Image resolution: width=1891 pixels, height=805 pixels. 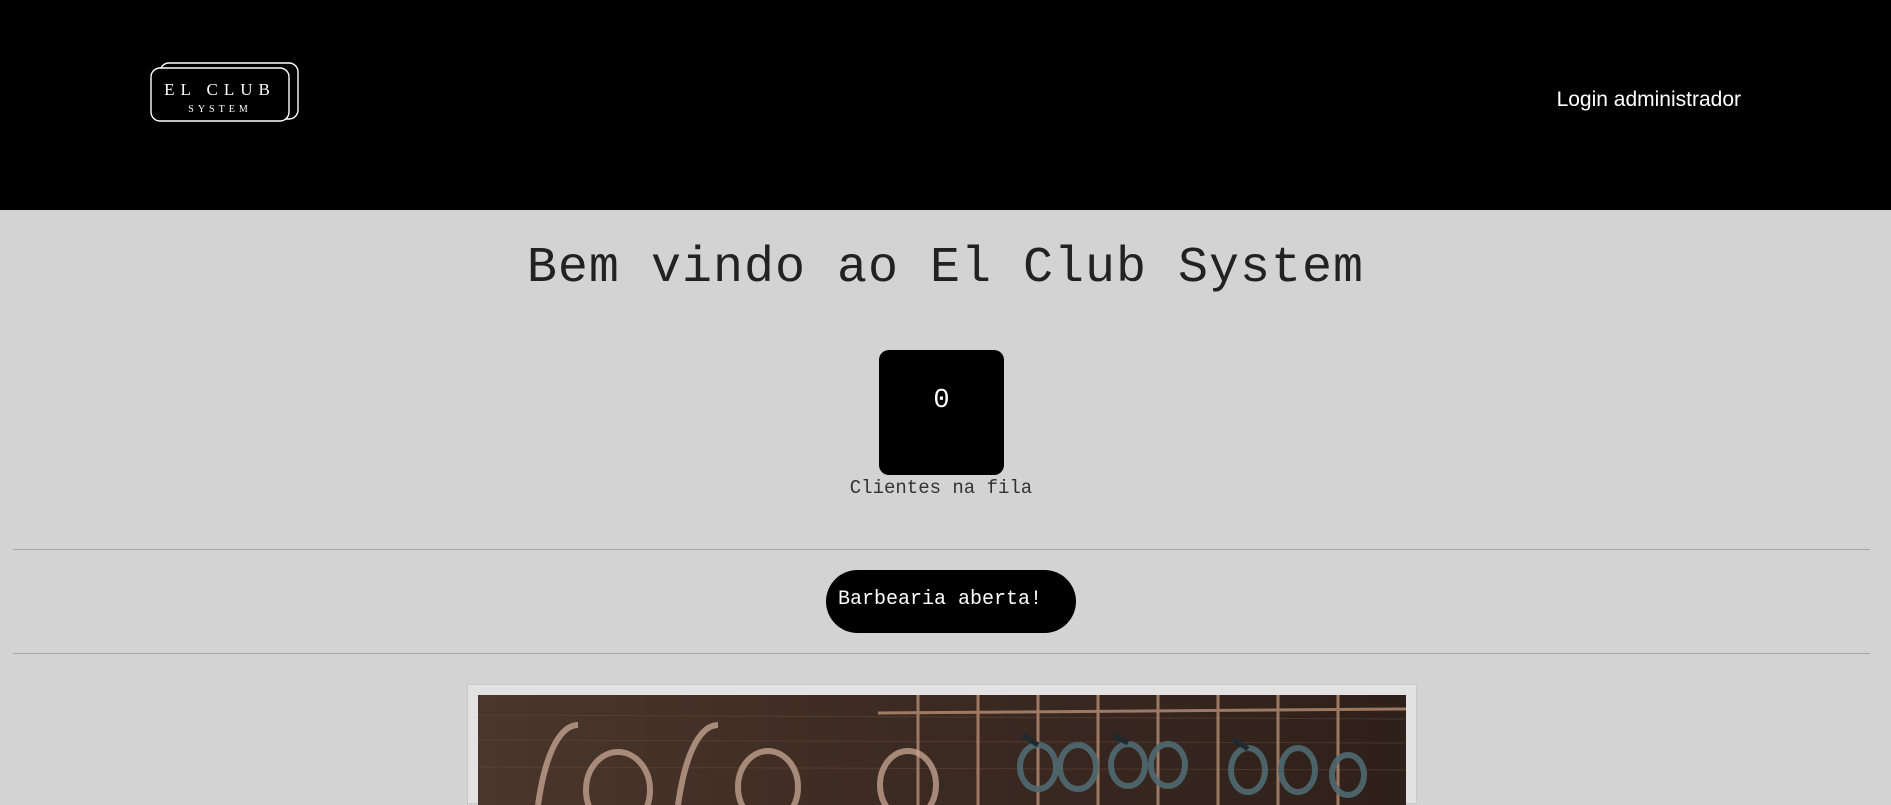 I want to click on svg-text: EL CLUB, so click(x=220, y=89).